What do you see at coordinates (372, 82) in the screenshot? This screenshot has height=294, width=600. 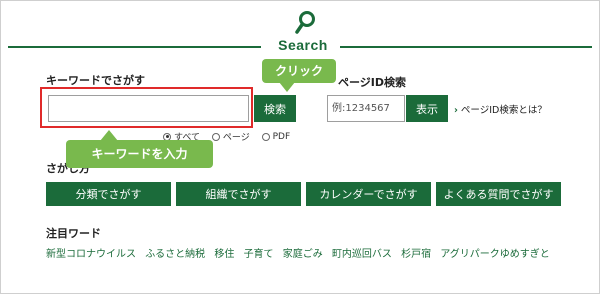 I see `page-id-search-label: ページID検索` at bounding box center [372, 82].